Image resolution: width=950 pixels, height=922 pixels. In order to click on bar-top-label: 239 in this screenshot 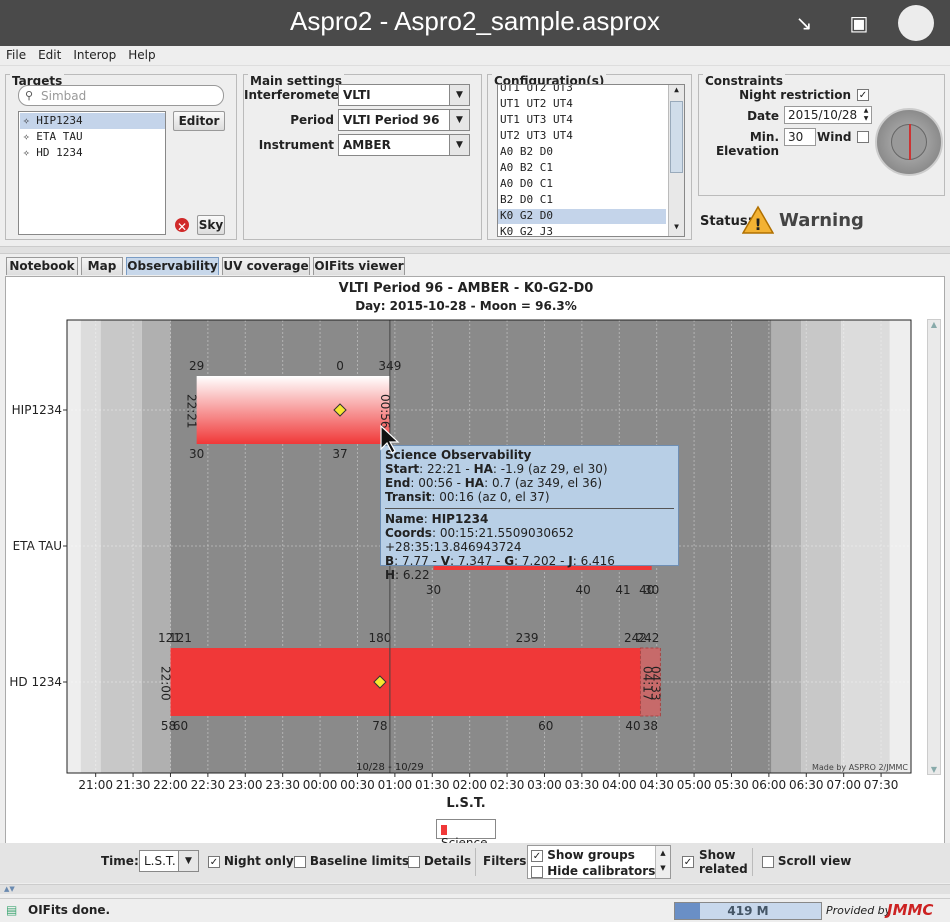, I will do `click(527, 638)`.